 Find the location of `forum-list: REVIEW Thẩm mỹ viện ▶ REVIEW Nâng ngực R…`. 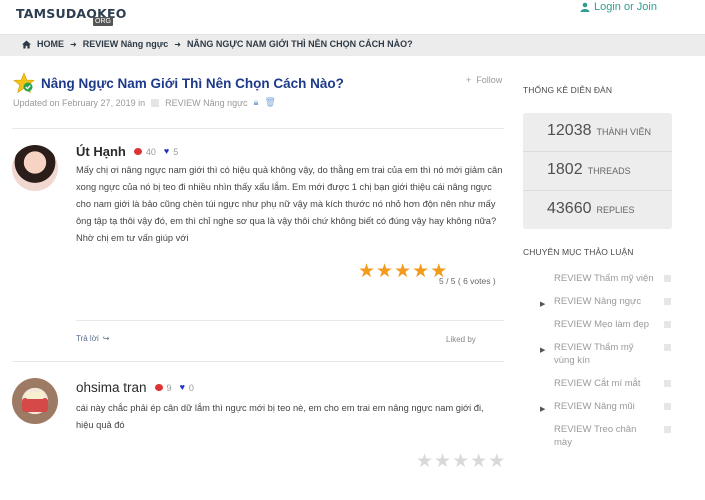

forum-list: REVIEW Thẩm mỹ viện ▶ REVIEW Nâng ngực R… is located at coordinates (598, 360).